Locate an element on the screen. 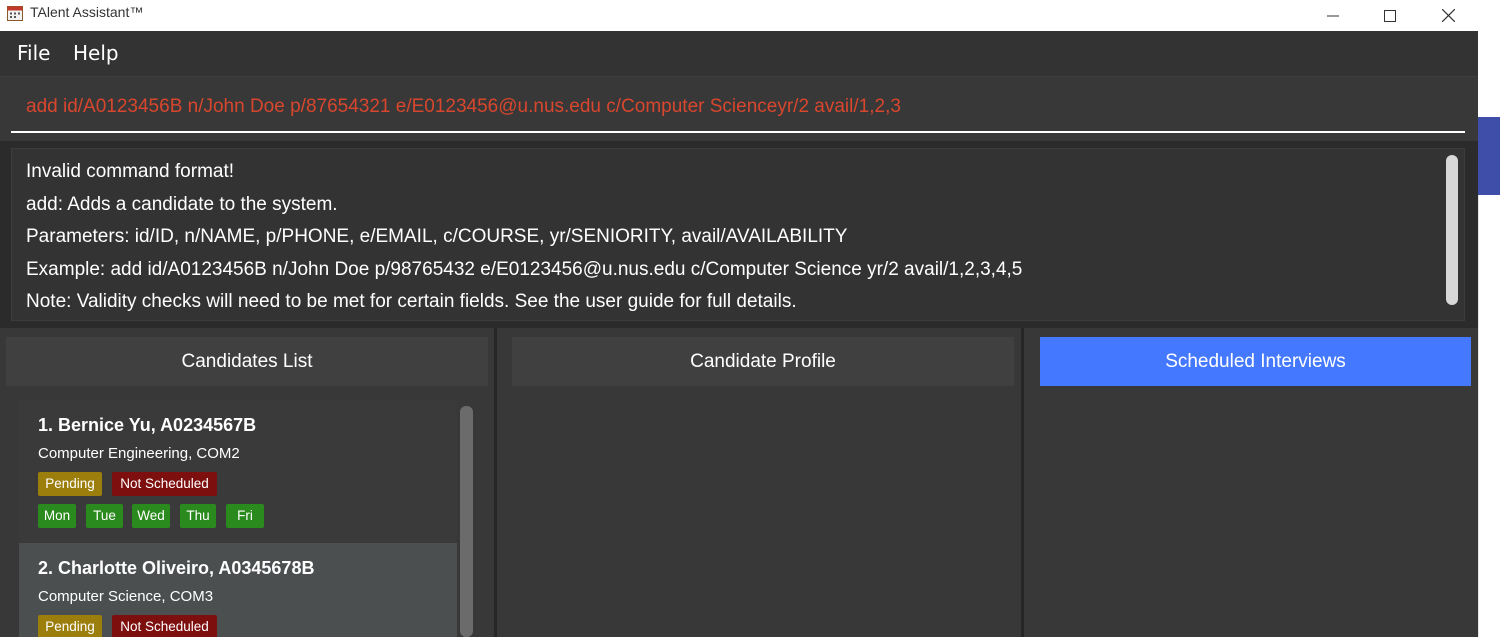 The image size is (1500, 637). menu-bar: File Help is located at coordinates (739, 54).